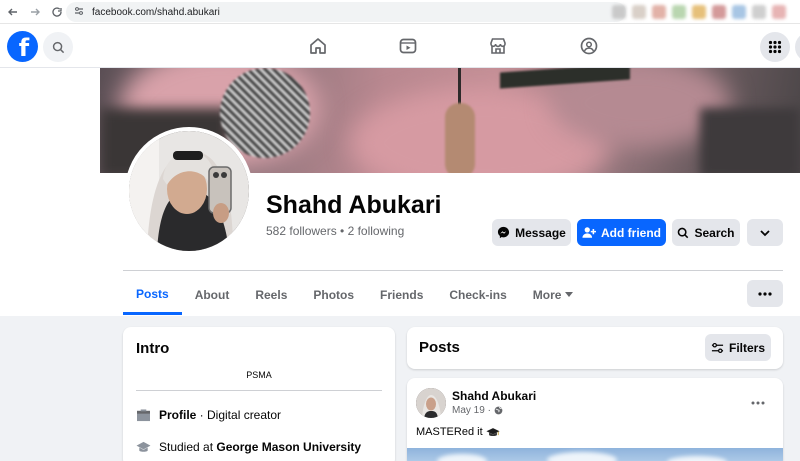  I want to click on messenger-button, so click(797, 47).